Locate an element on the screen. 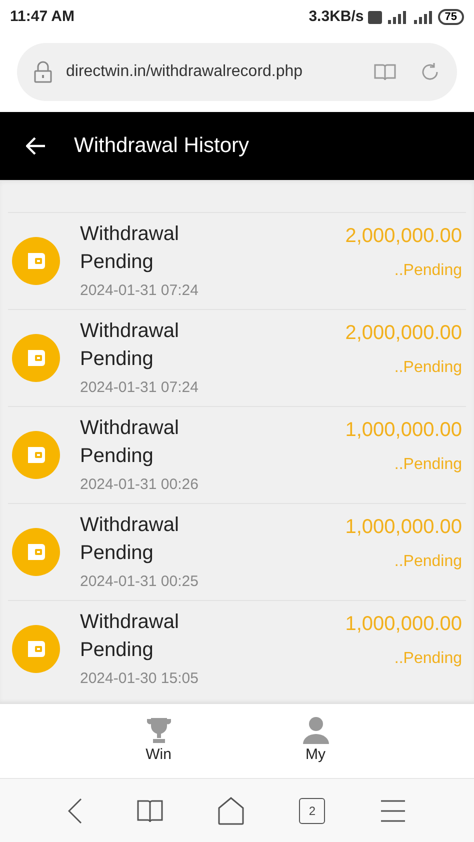  book-icon is located at coordinates (149, 810).